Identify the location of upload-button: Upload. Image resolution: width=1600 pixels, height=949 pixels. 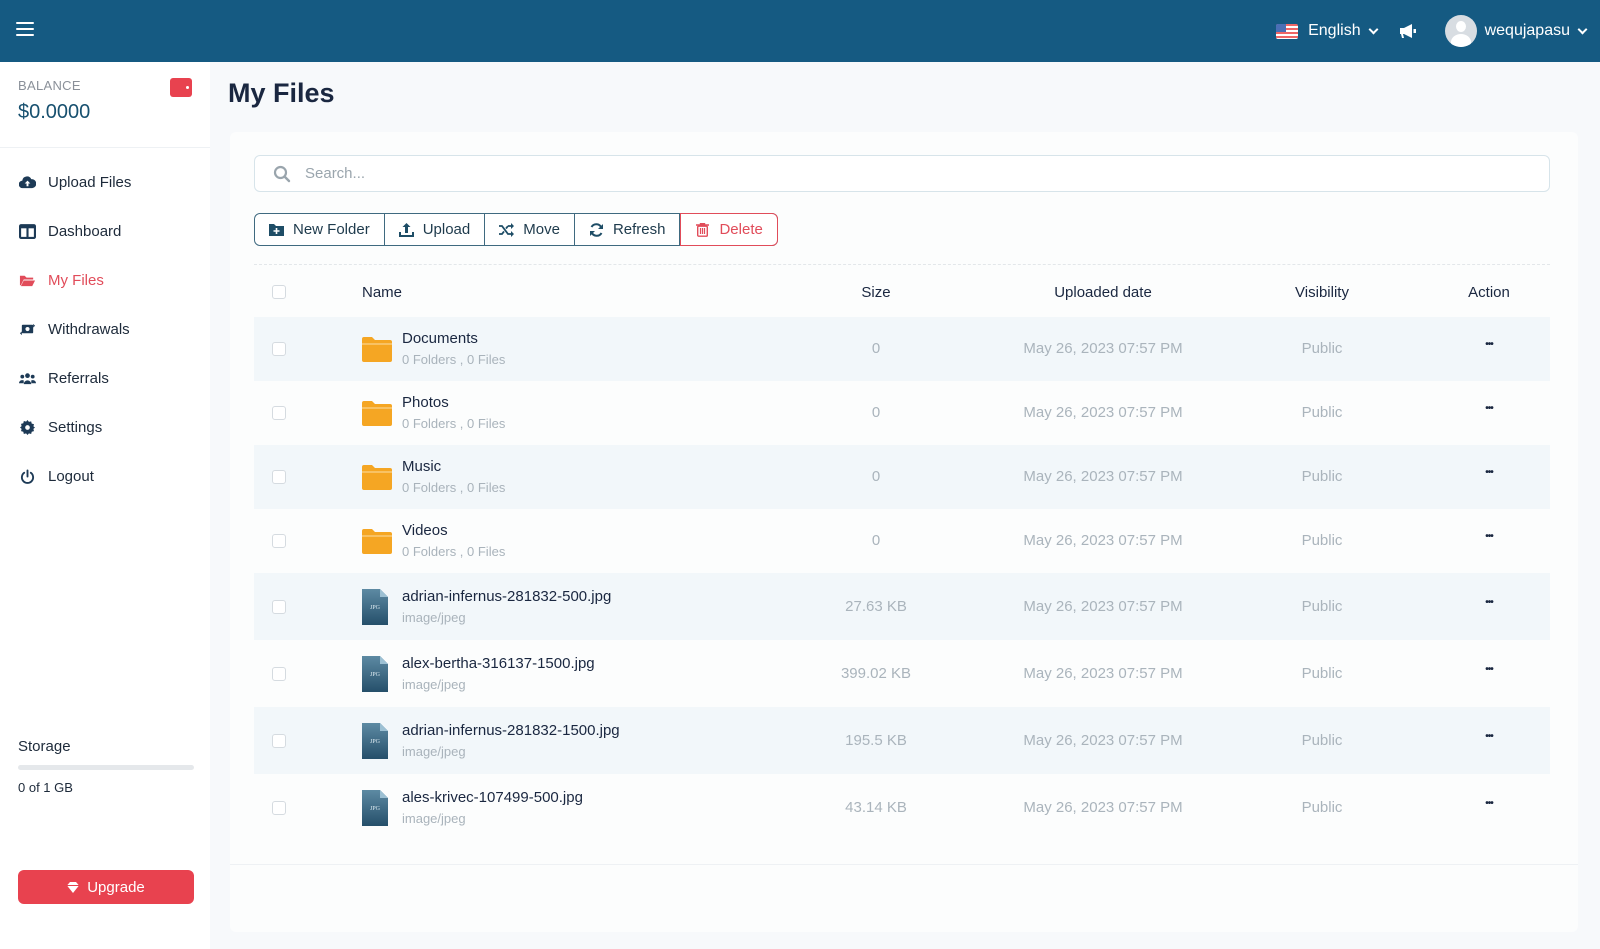
(435, 229).